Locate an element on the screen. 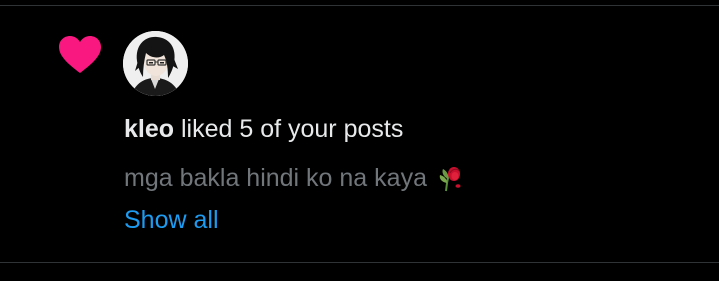 The height and width of the screenshot is (281, 719). action-text: liked 5 of your posts is located at coordinates (292, 129).